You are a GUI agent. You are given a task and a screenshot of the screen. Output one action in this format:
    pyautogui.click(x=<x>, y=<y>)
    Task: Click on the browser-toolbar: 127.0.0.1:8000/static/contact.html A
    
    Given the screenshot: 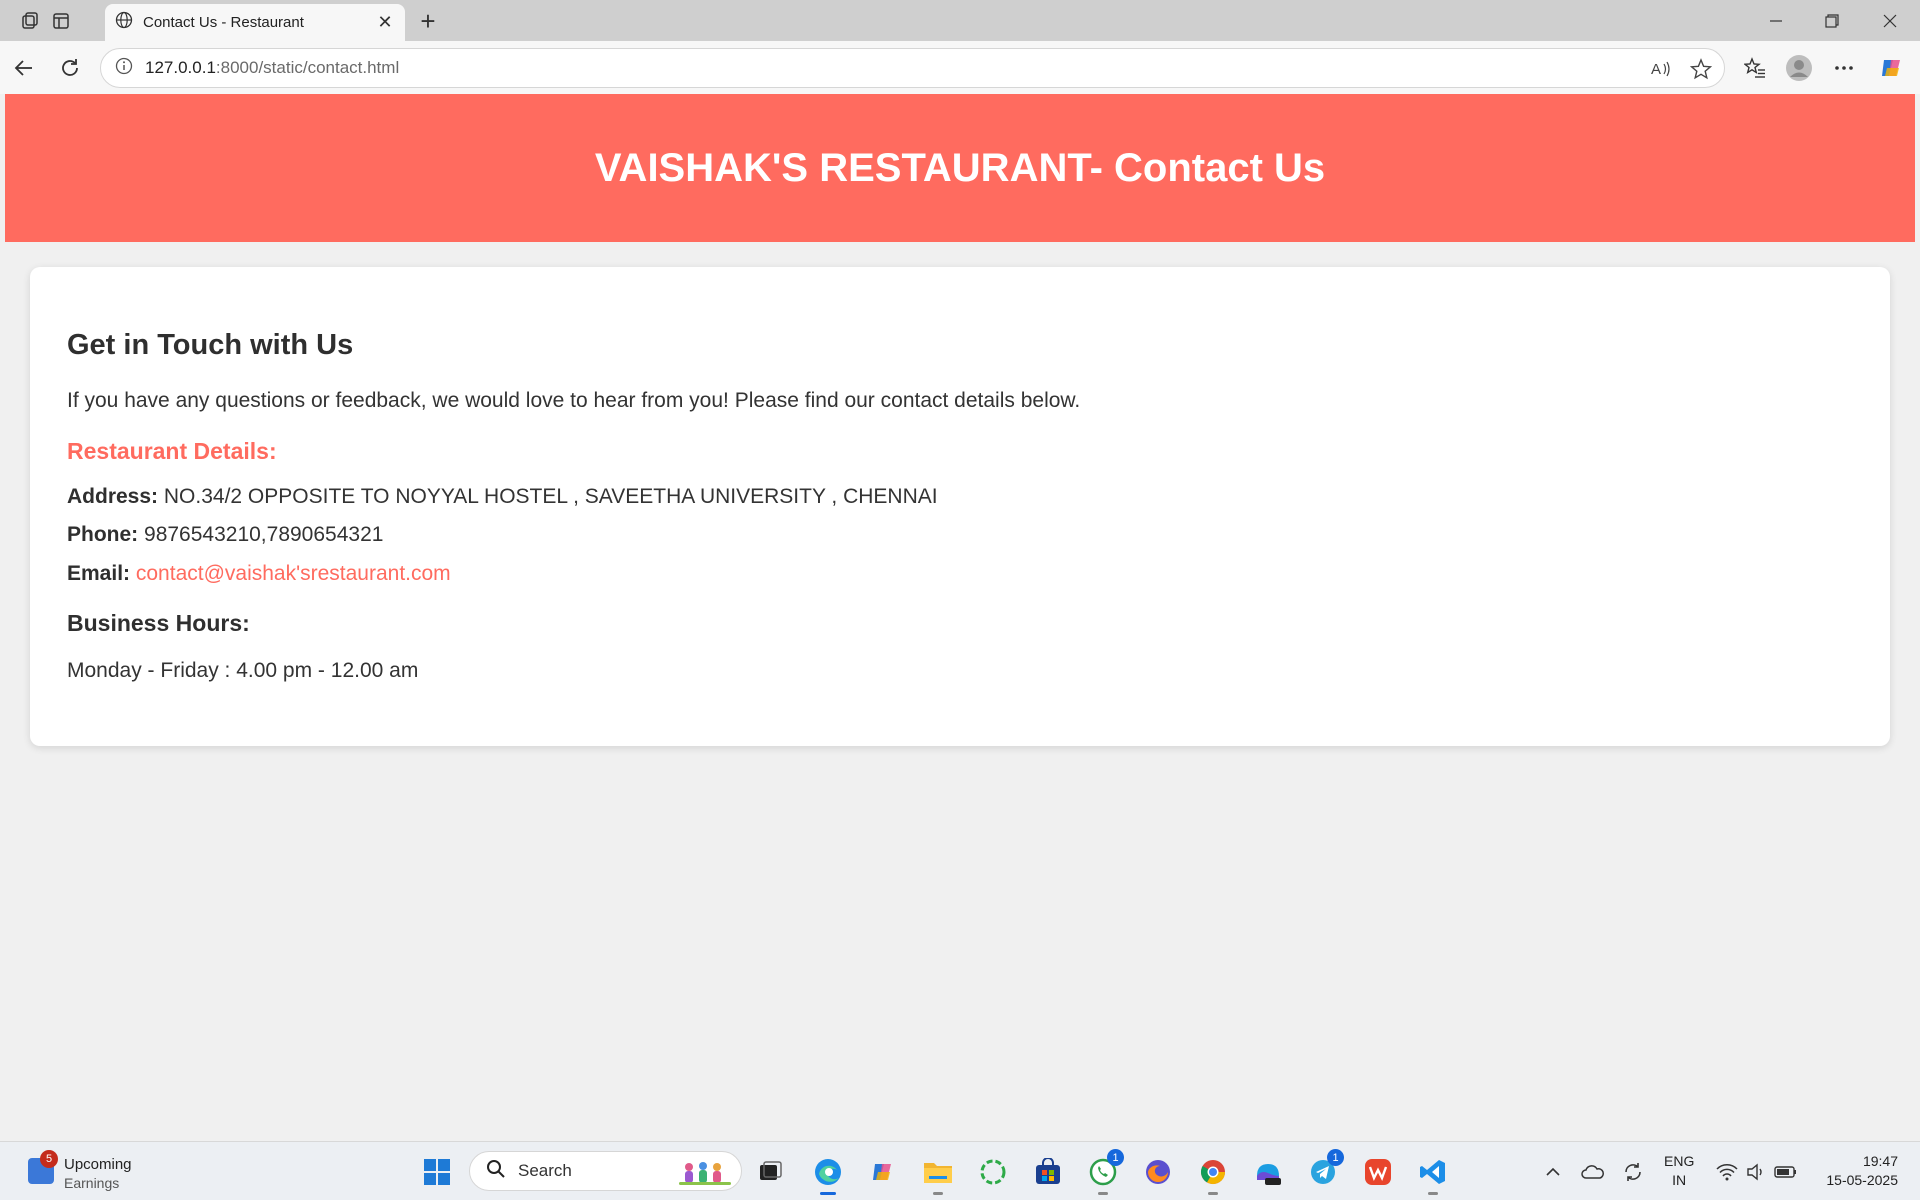 What is the action you would take?
    pyautogui.click(x=960, y=67)
    